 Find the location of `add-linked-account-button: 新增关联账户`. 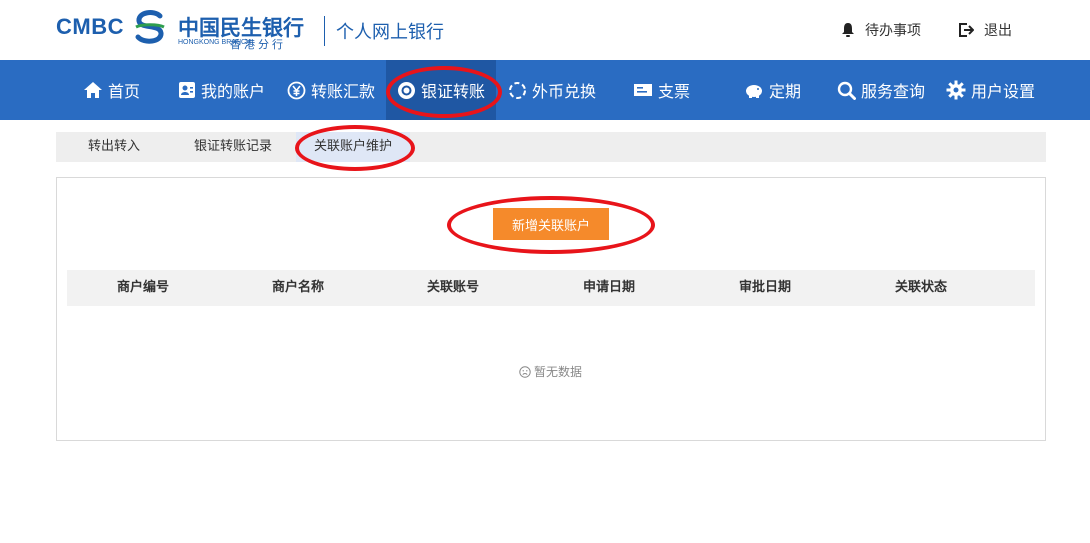

add-linked-account-button: 新增关联账户 is located at coordinates (551, 224).